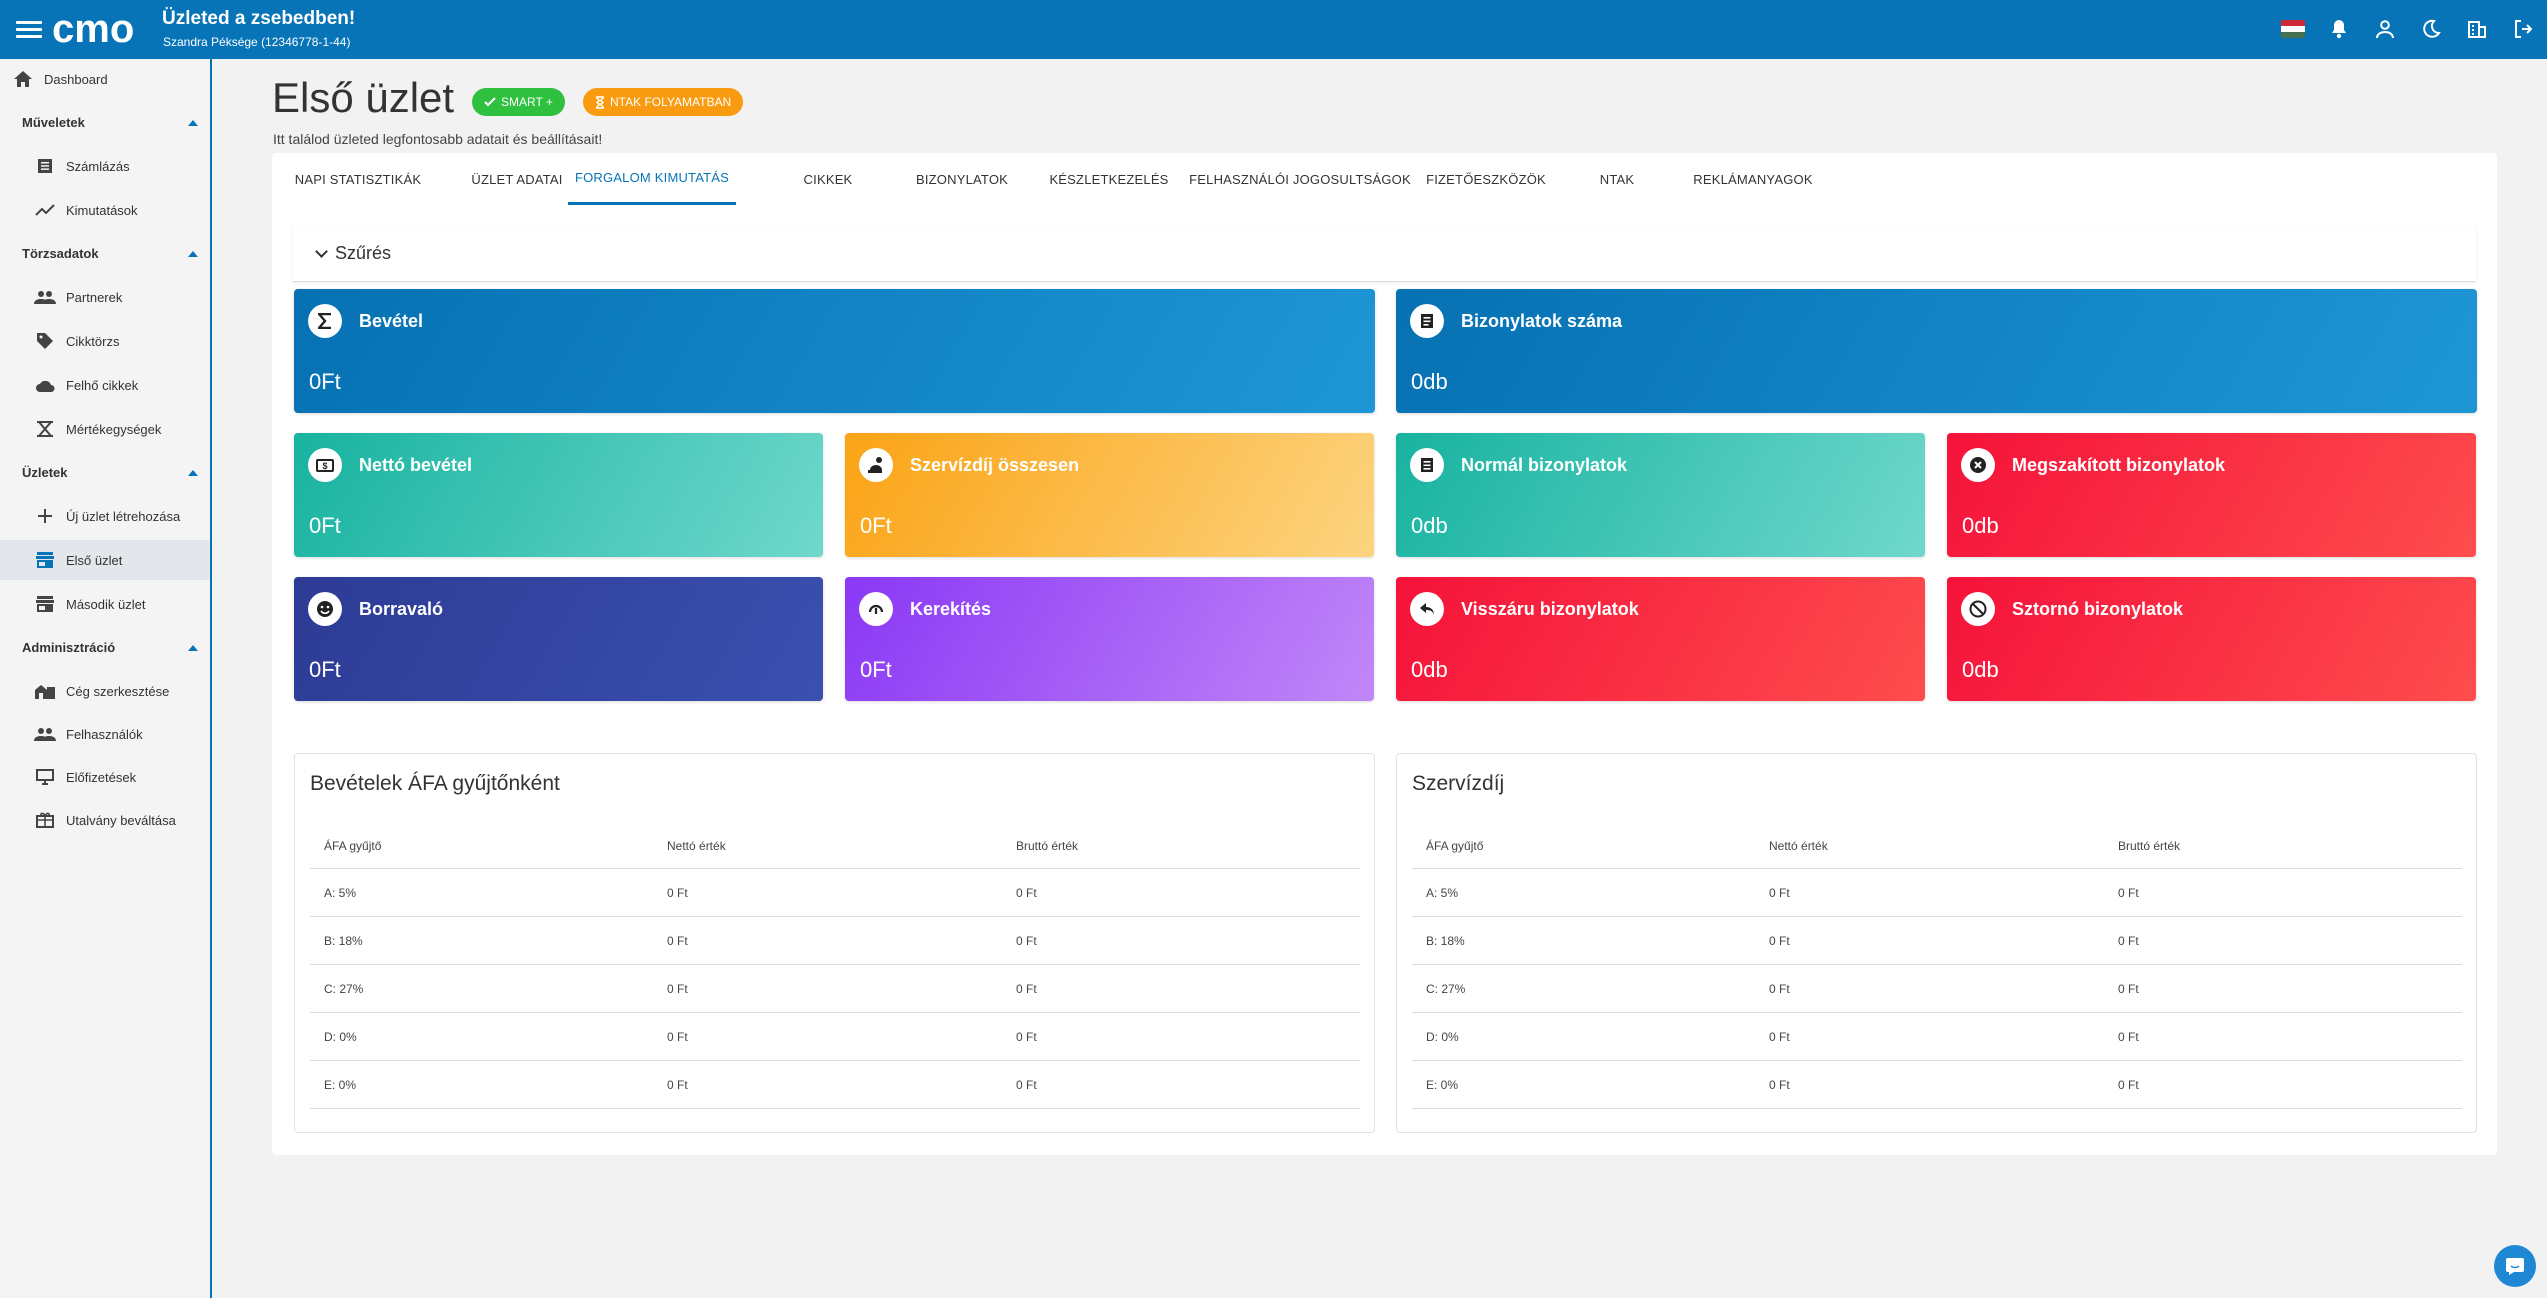 This screenshot has height=1298, width=2547. I want to click on sidebar-section-muveletek: Műveletek, so click(110, 122).